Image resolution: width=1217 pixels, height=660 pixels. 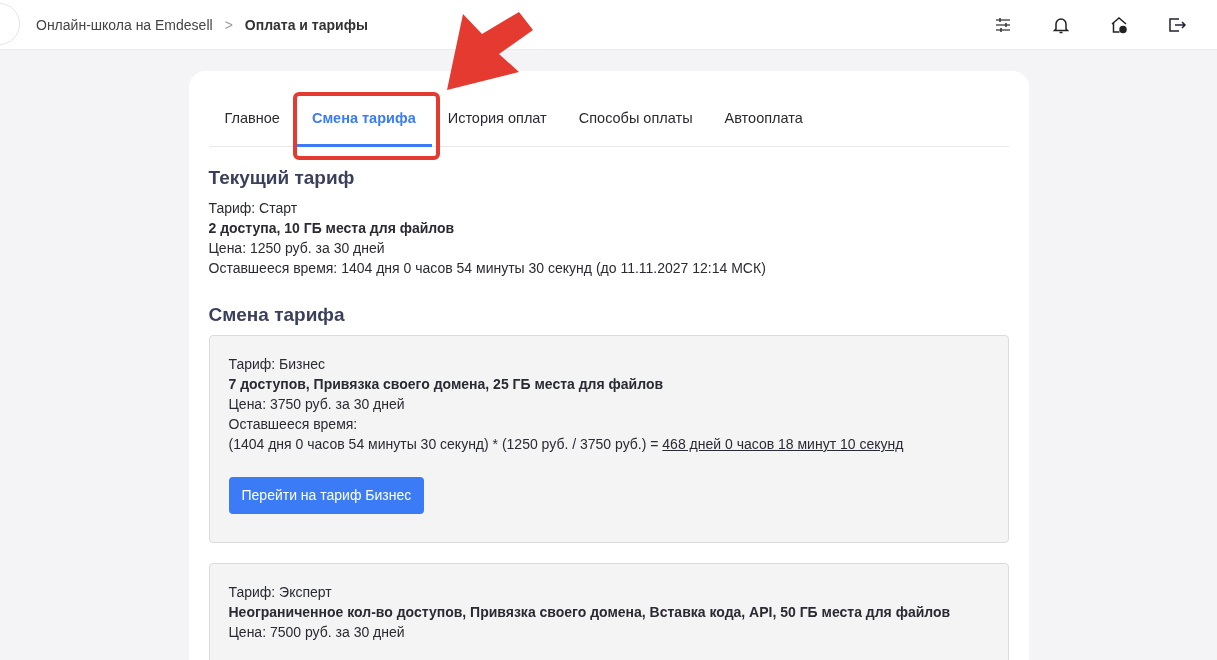 I want to click on remaining-time-result: 468 дней 0 часов 18 минут 10 секунд, so click(x=783, y=444).